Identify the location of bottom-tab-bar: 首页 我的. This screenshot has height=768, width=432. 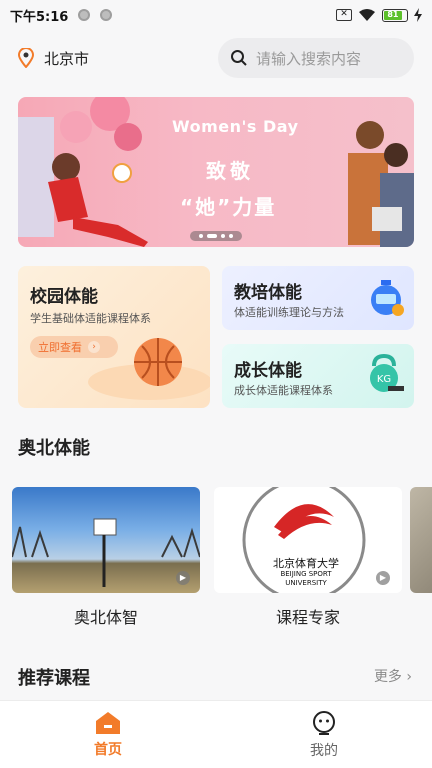
(216, 734).